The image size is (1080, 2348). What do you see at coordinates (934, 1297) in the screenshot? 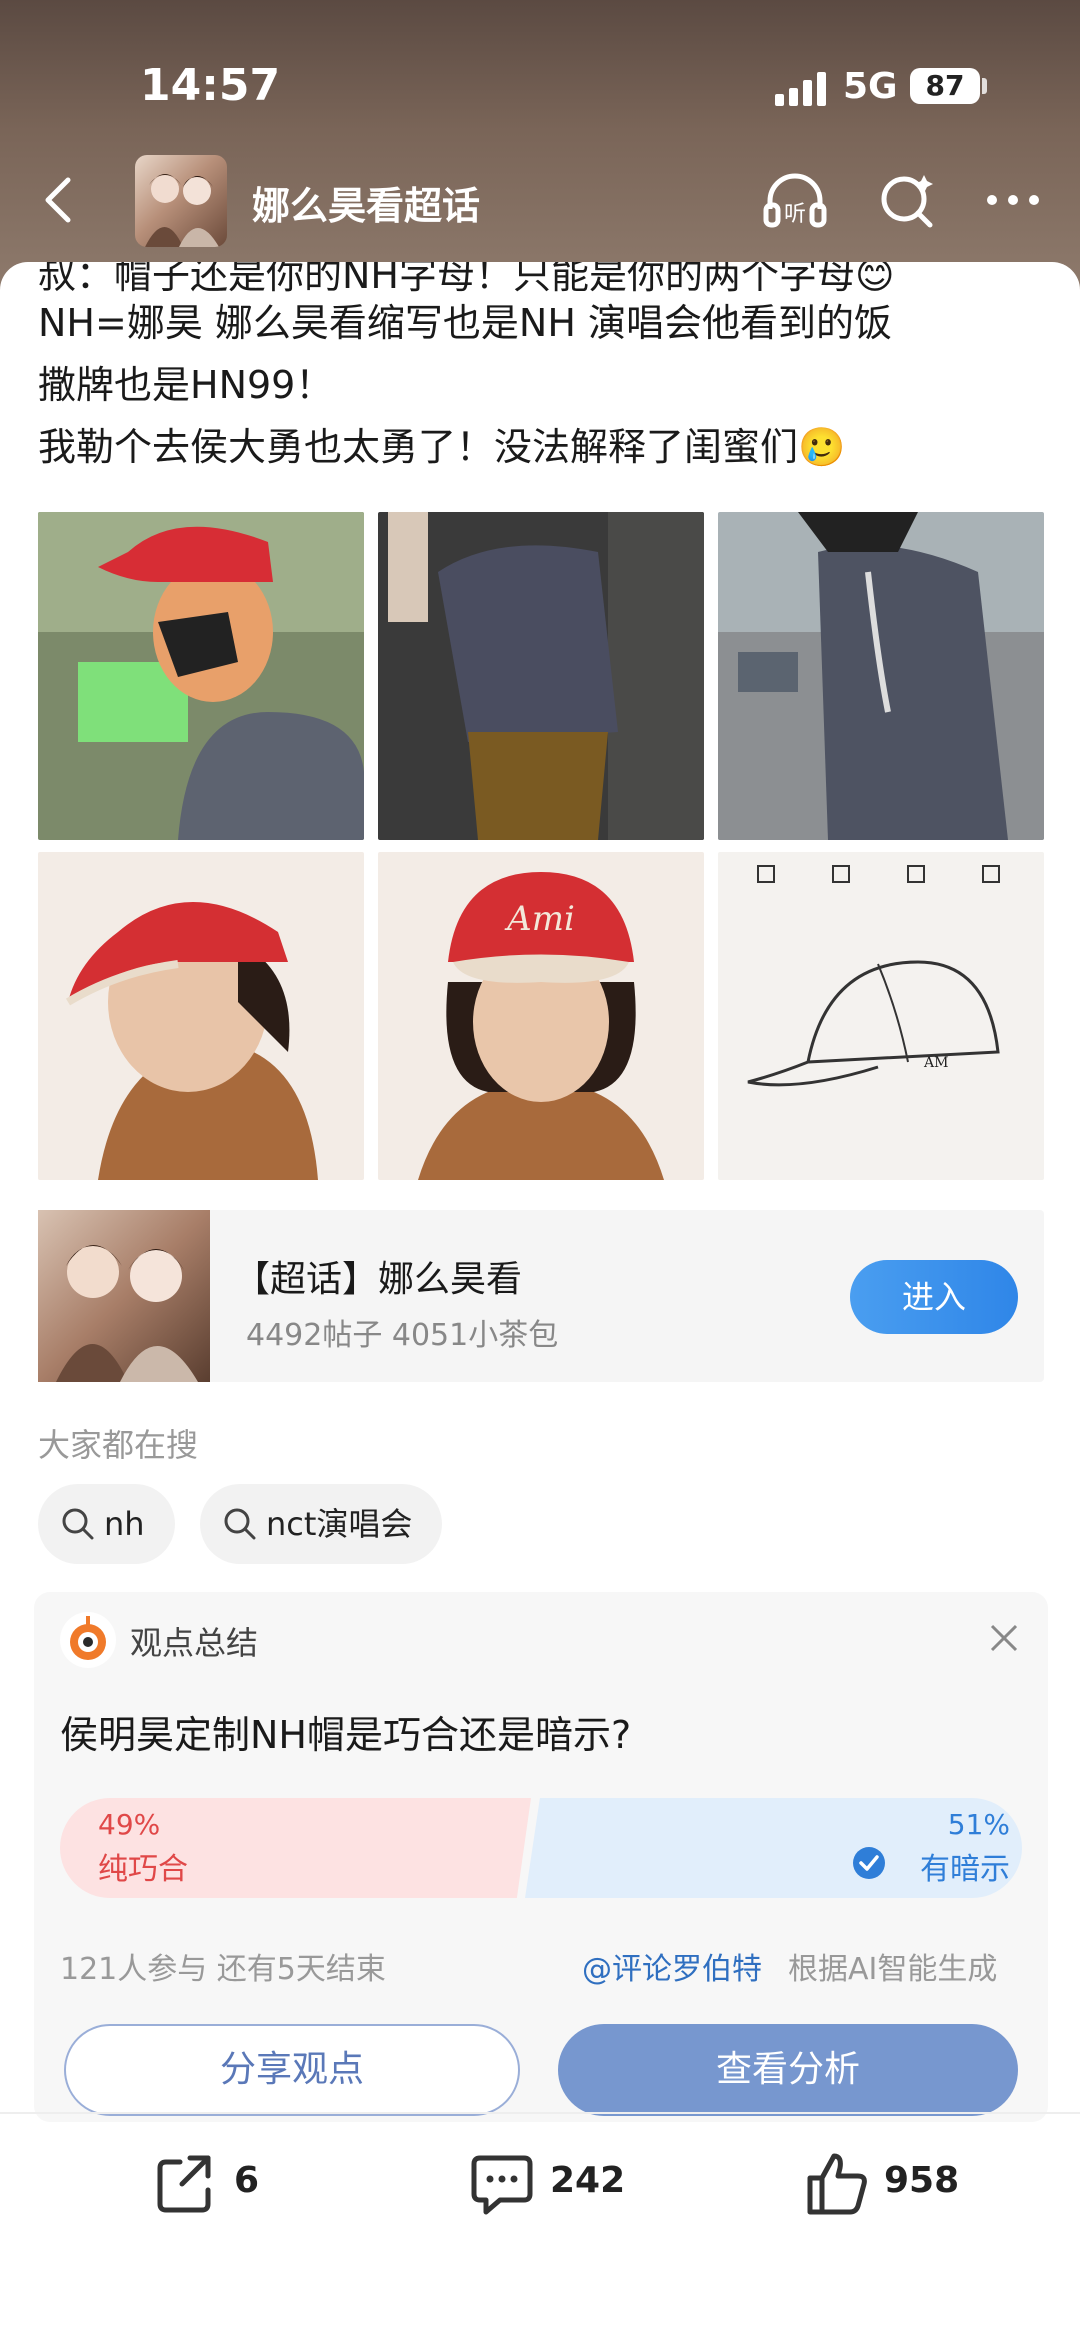
I see `enter-topic-button: 进入` at bounding box center [934, 1297].